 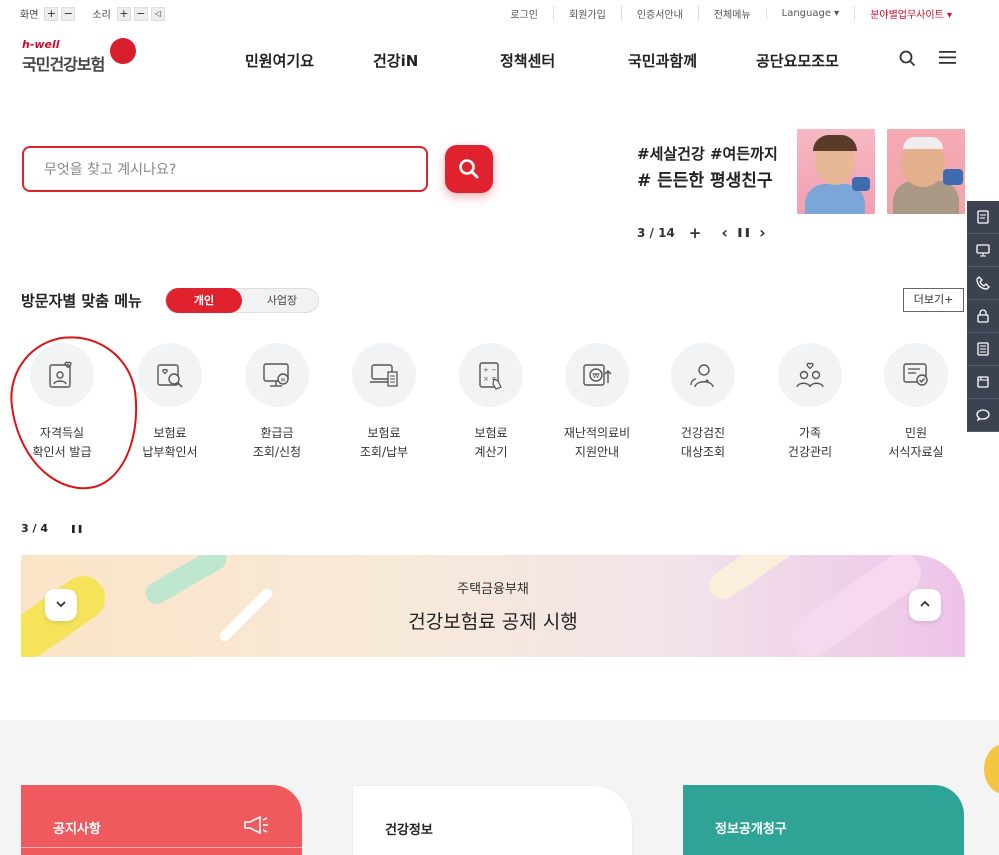 I want to click on notices-card-title: 공지사항, so click(x=77, y=829).